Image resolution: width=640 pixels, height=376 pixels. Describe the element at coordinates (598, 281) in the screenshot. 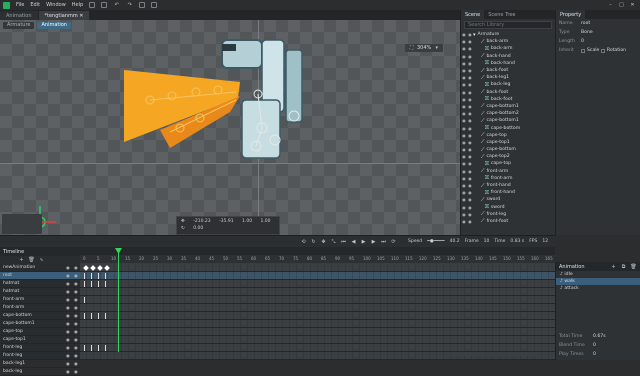

I see `animation-item: ♪ walk` at that location.